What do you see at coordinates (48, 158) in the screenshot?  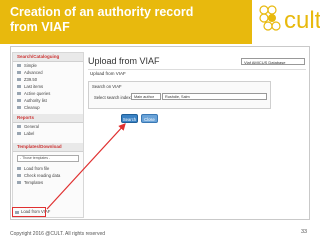 I see `template-select: - Those templates -` at bounding box center [48, 158].